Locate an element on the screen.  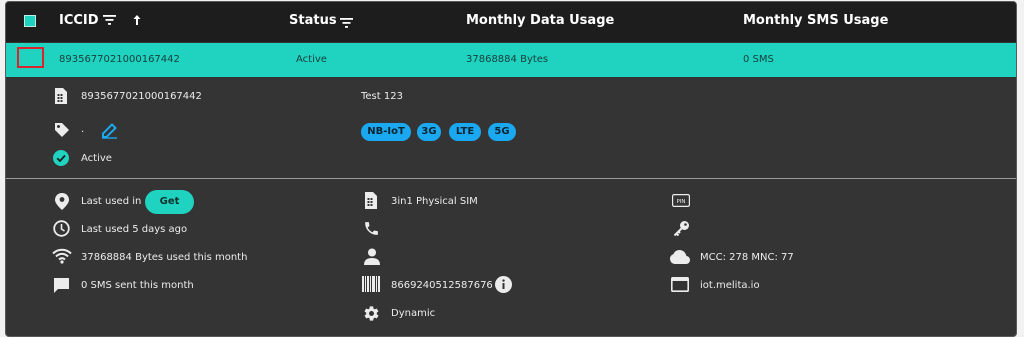
row-status: Active is located at coordinates (311, 59).